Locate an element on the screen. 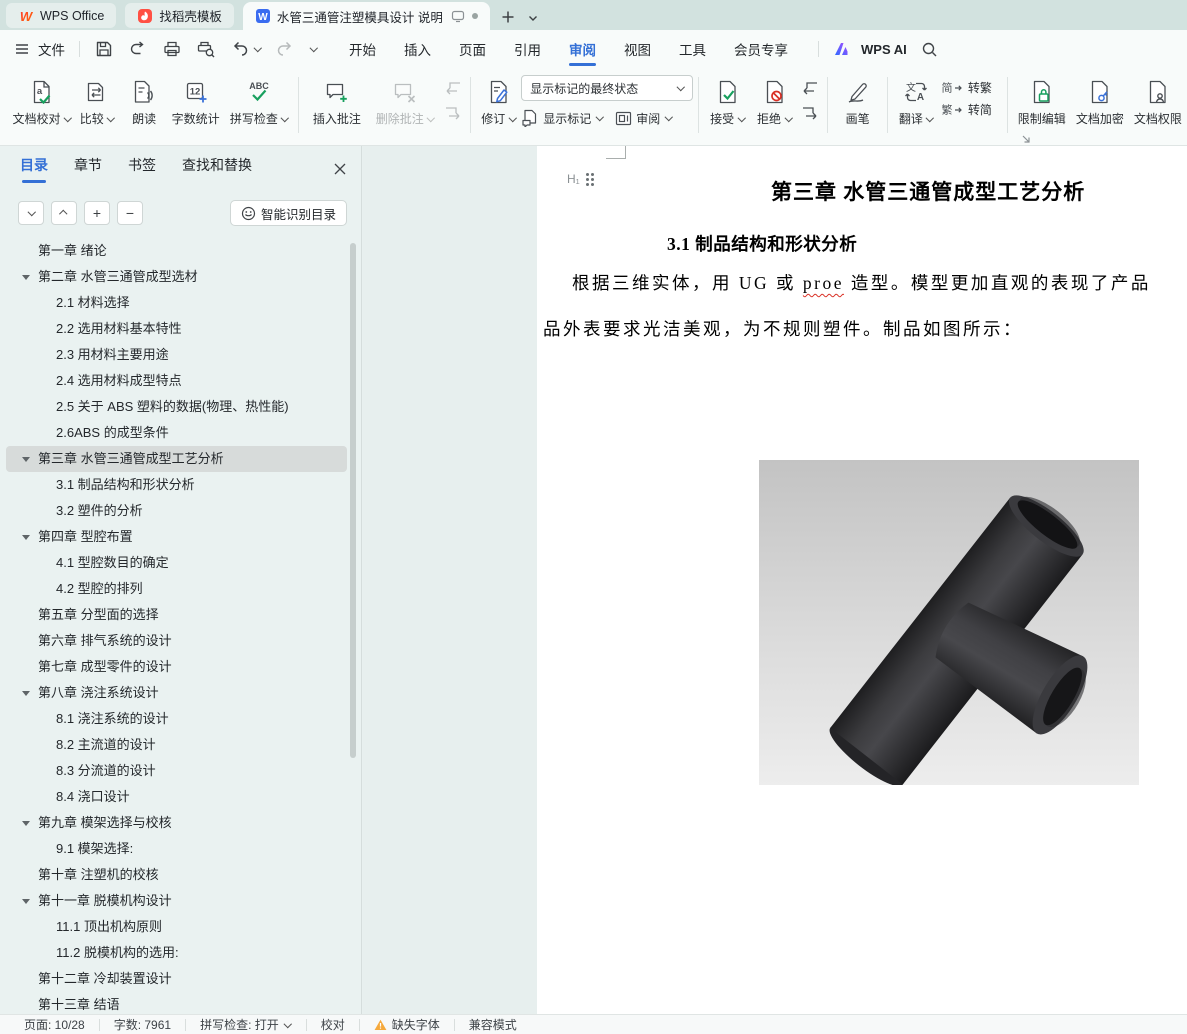 The image size is (1187, 1034). sidebar-tab-bookmarks: 书签 is located at coordinates (142, 169).